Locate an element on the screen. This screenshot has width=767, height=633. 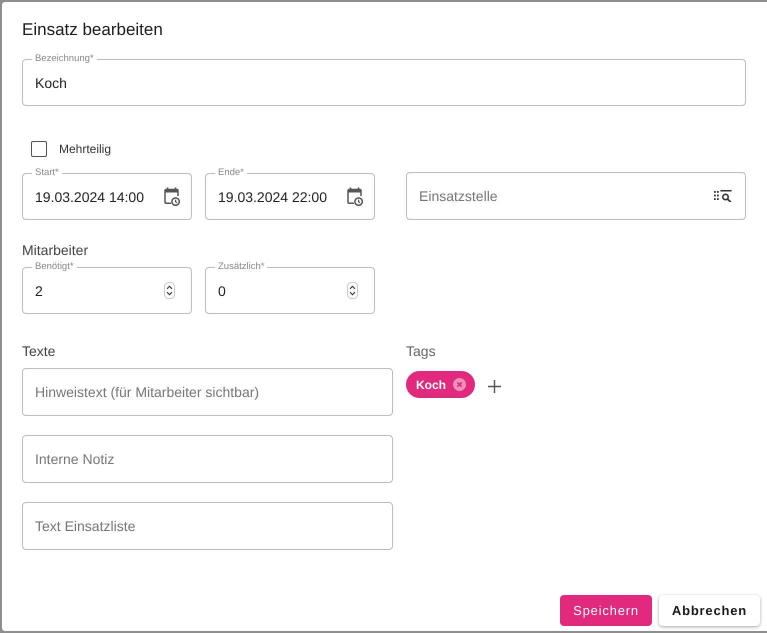
checkbox is located at coordinates (39, 149).